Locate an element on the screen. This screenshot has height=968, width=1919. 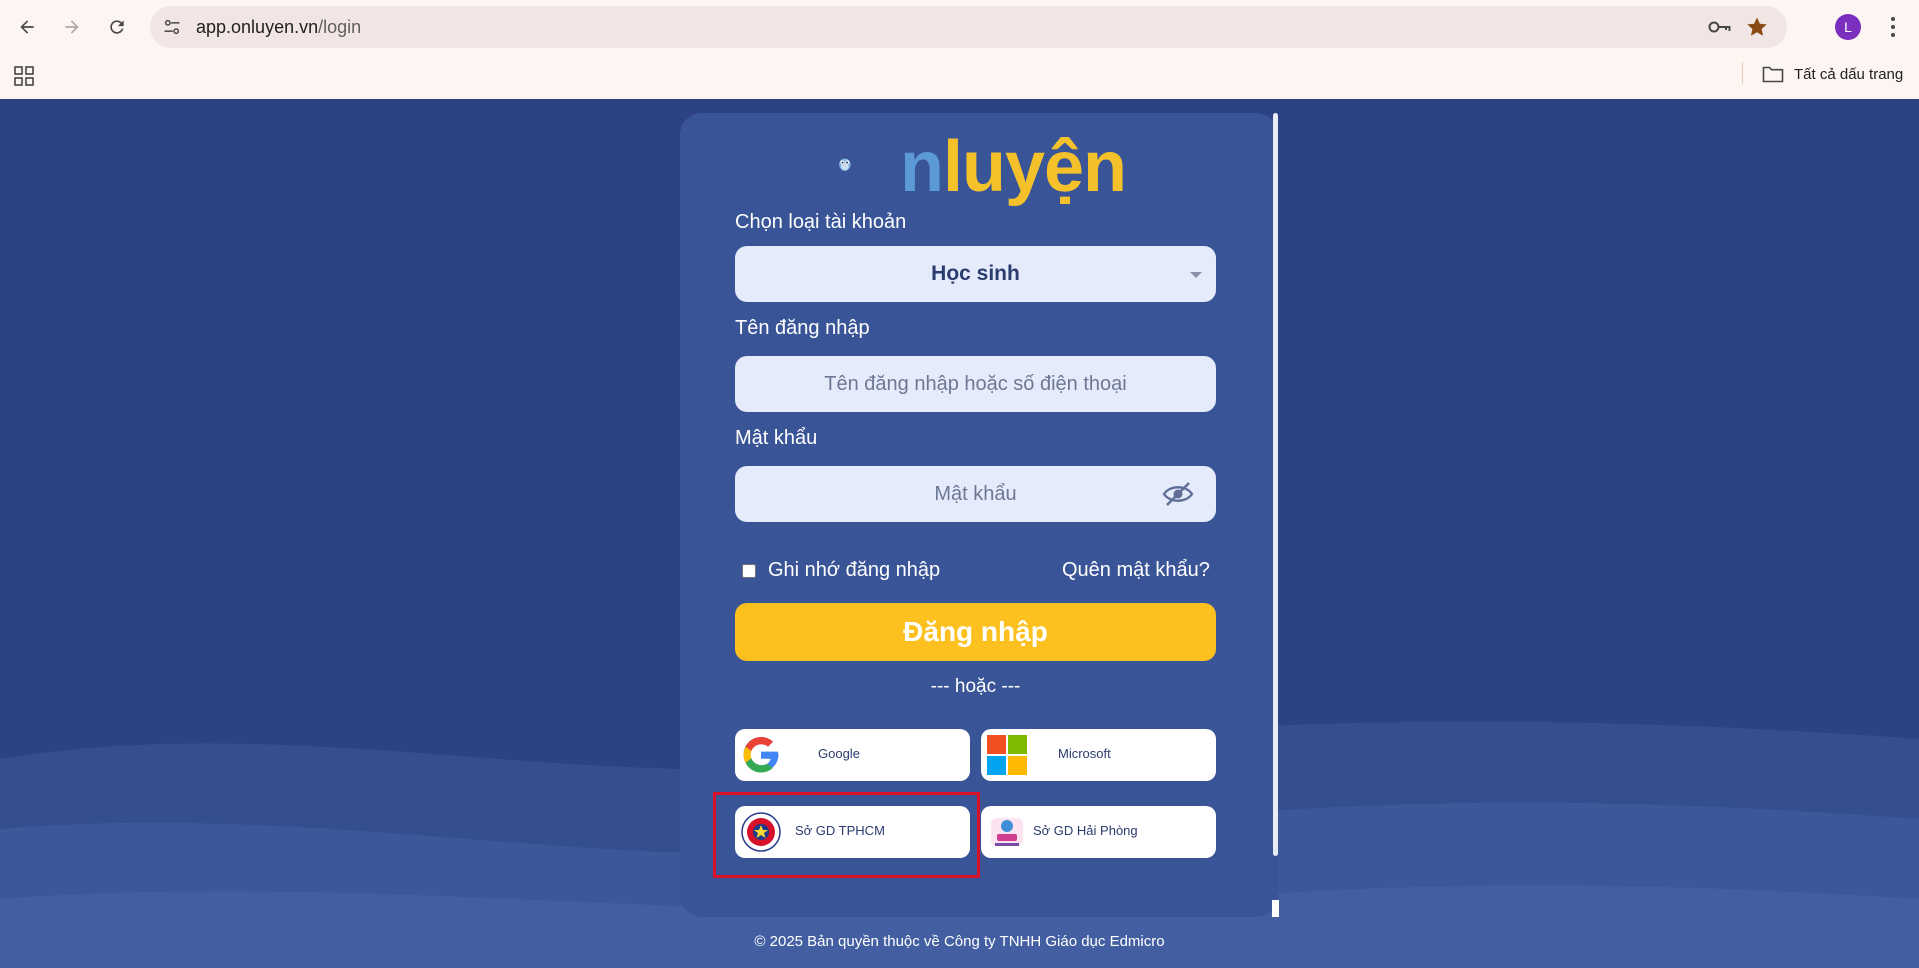
logo-letter-n: n is located at coordinates (922, 167).